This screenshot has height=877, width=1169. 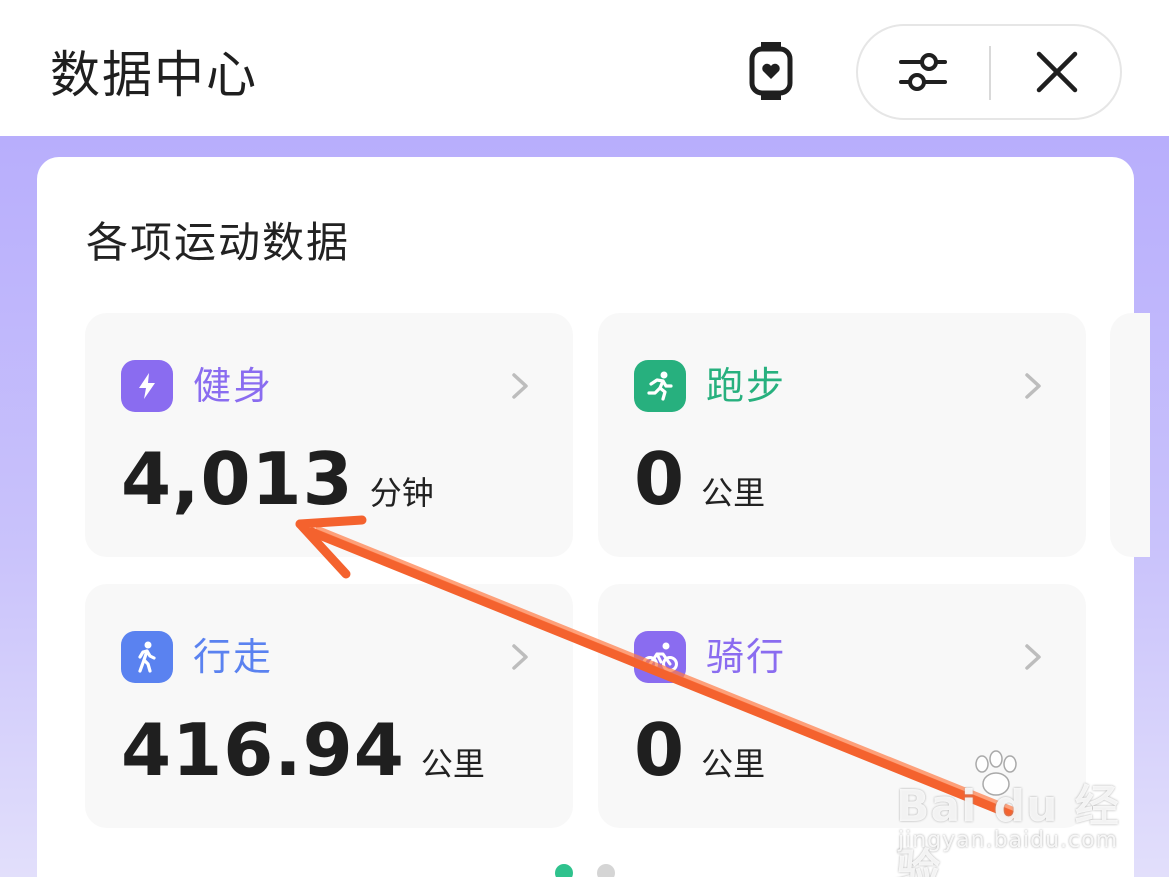 I want to click on card-title: 各项运动数据, so click(x=218, y=242).